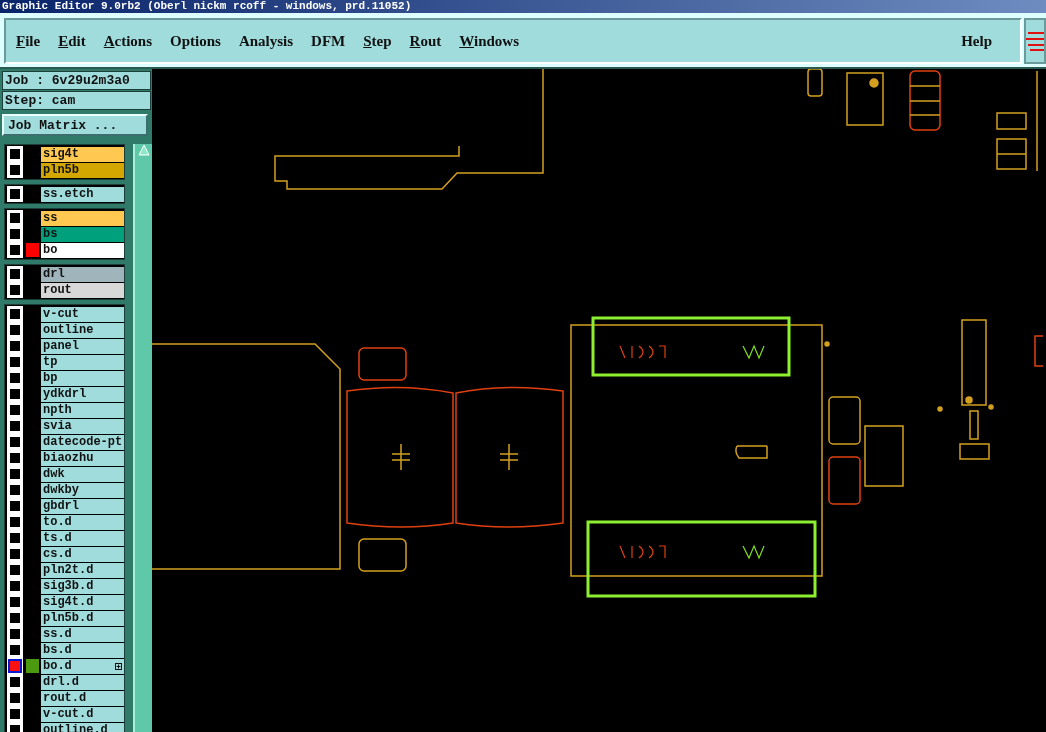 This screenshot has height=732, width=1046. Describe the element at coordinates (425, 41) in the screenshot. I see `menu-item: Rout` at that location.